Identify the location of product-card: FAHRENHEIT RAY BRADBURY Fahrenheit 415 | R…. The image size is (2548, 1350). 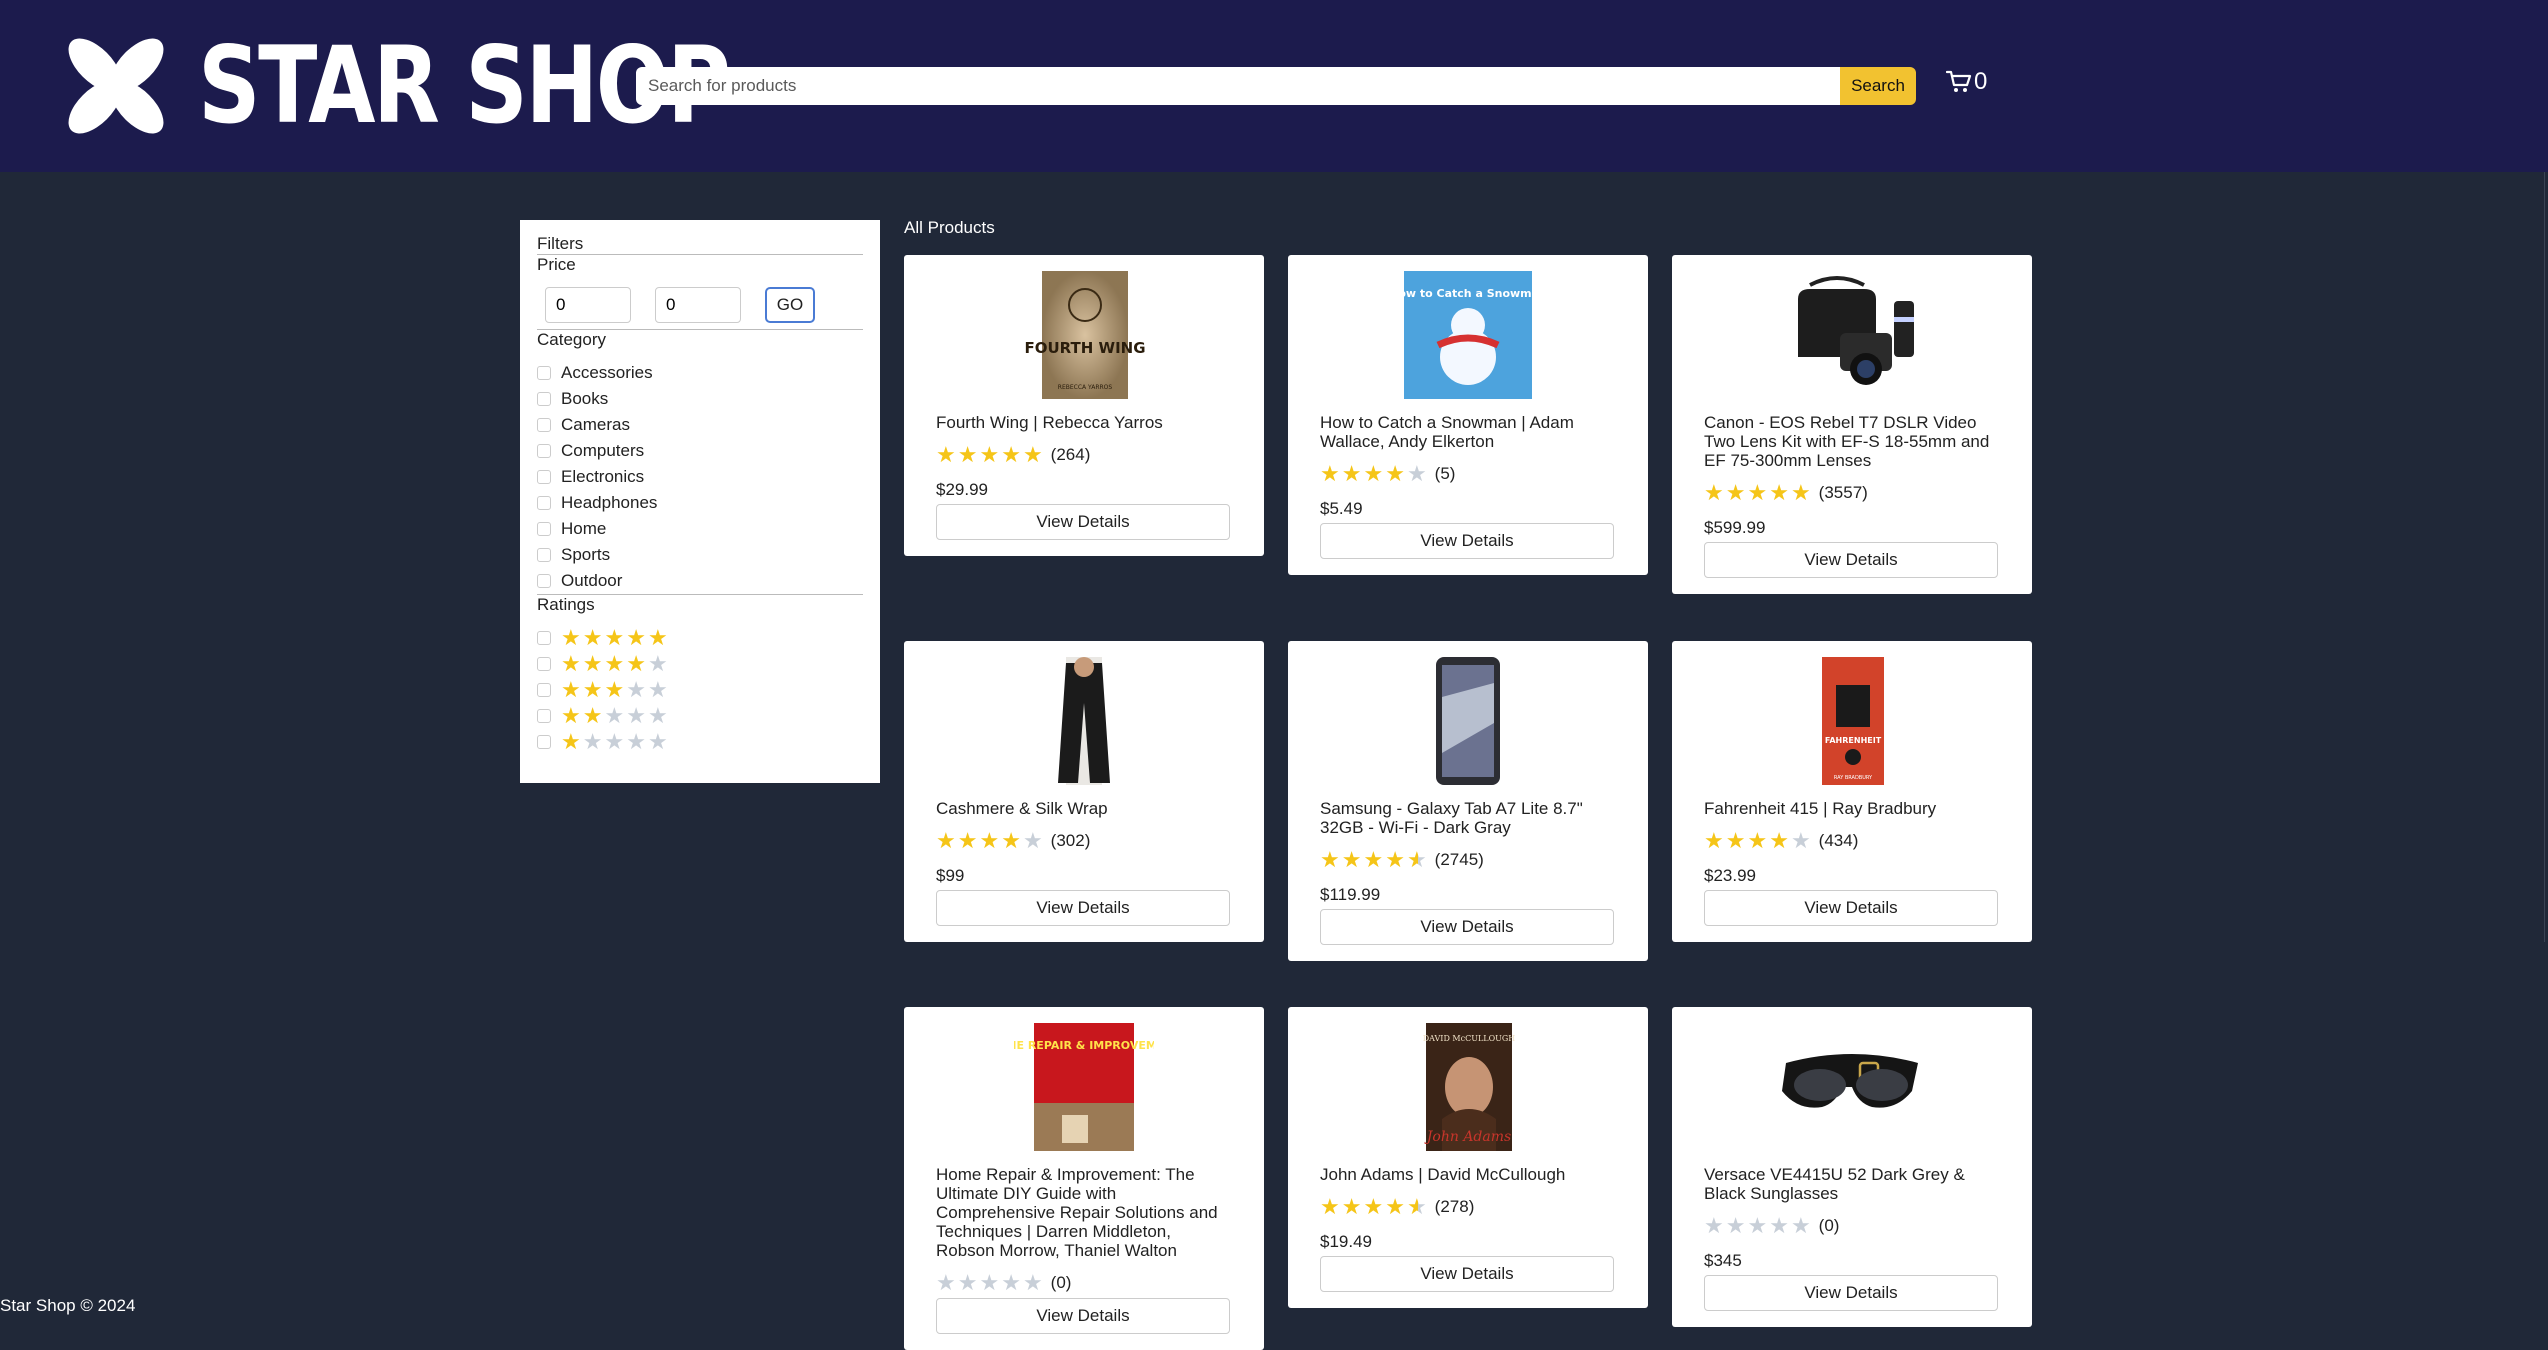
(1852, 791).